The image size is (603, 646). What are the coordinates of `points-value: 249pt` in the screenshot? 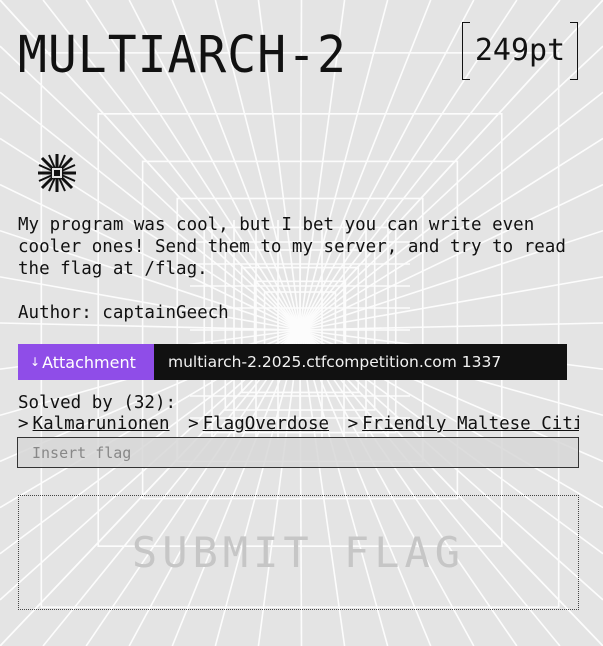 It's located at (520, 50).